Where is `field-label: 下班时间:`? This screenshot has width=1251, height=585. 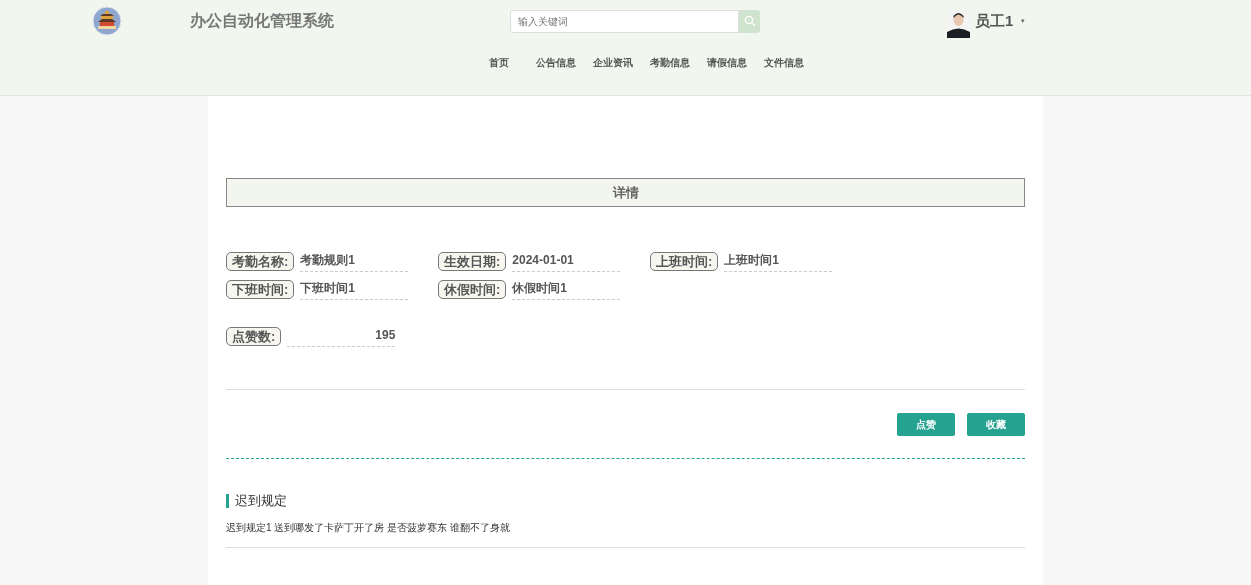 field-label: 下班时间: is located at coordinates (260, 289).